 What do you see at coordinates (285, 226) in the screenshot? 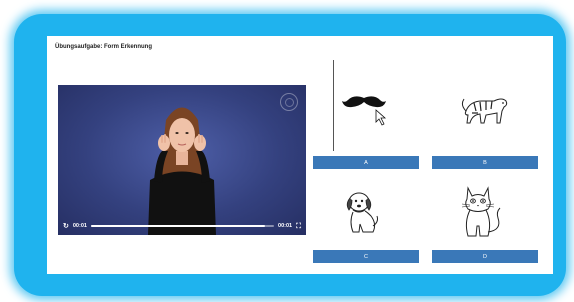
I see `video-duration: 00:01` at bounding box center [285, 226].